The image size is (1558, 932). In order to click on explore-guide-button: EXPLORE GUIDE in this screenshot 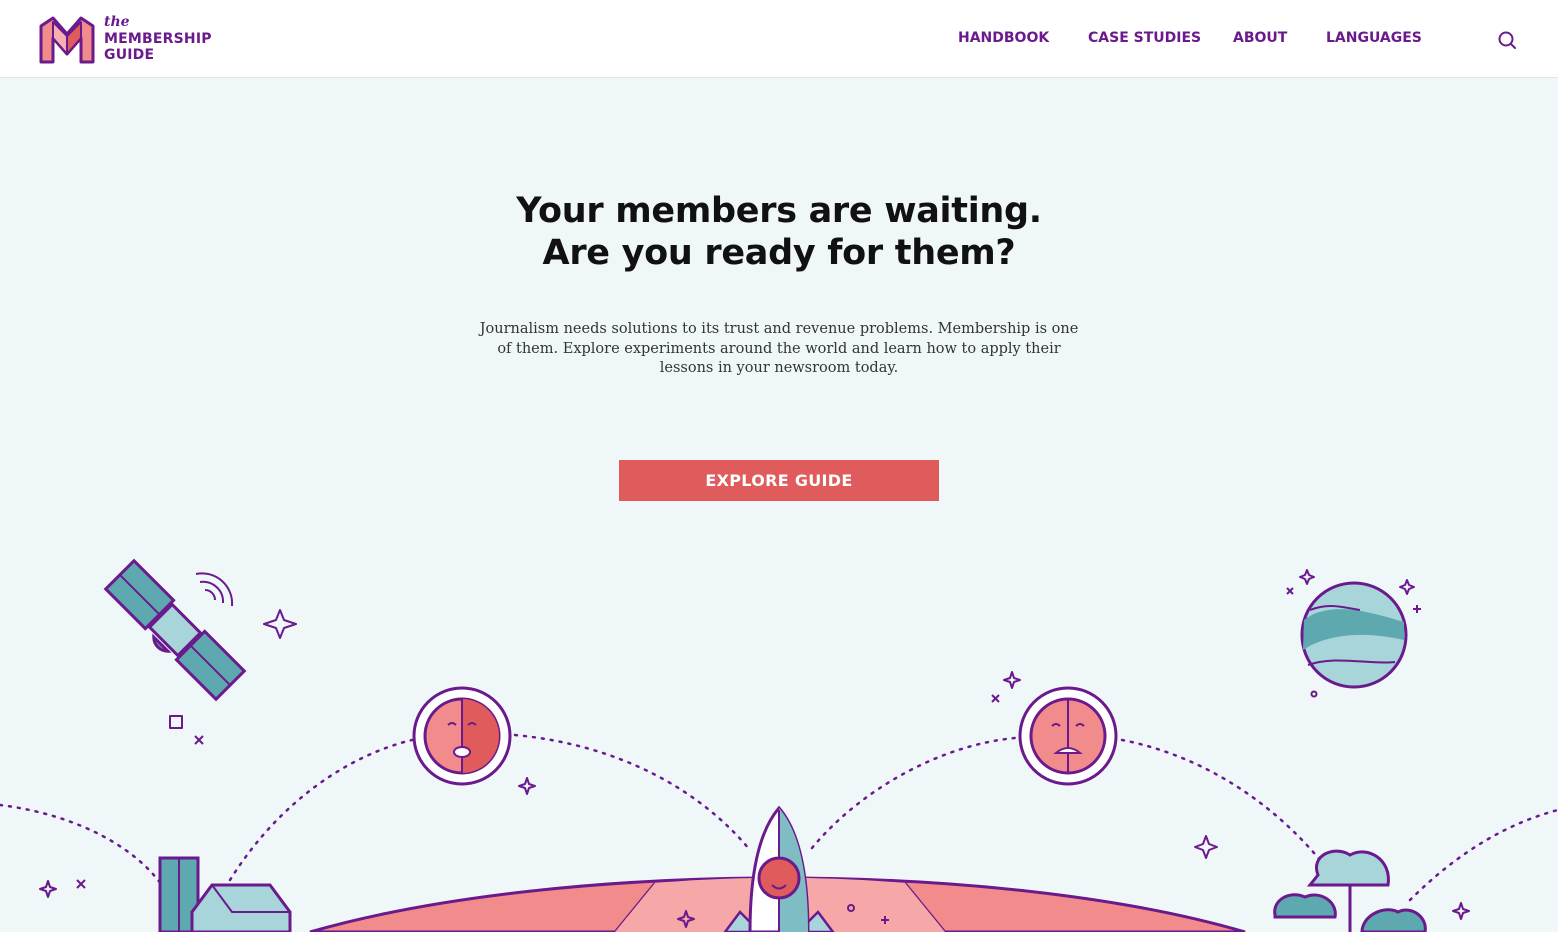, I will do `click(779, 480)`.